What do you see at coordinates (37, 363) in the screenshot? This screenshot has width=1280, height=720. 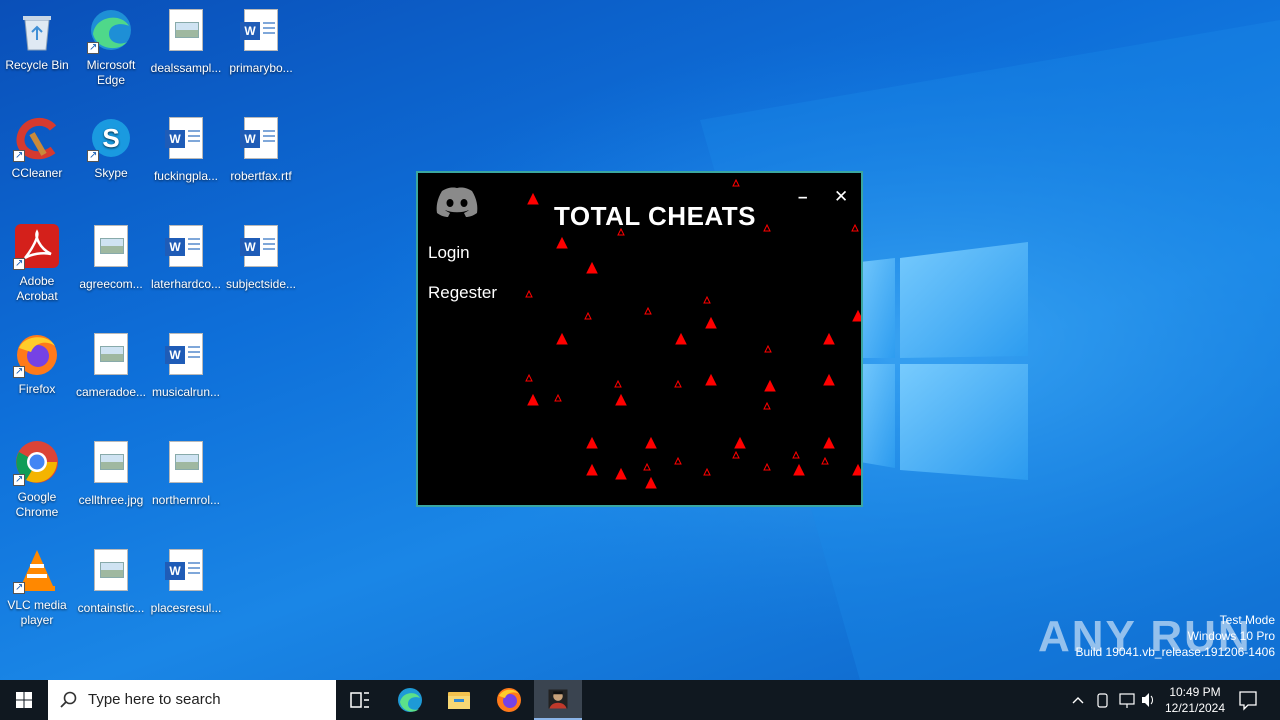 I see `desktop-icon: Firefox` at bounding box center [37, 363].